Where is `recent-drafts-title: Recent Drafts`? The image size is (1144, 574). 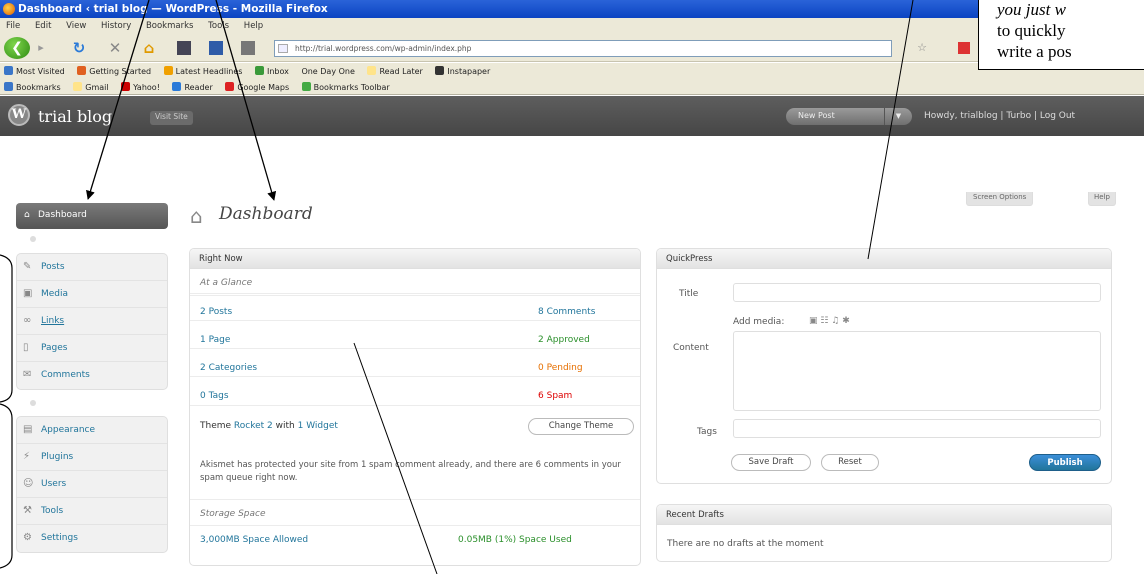
recent-drafts-title: Recent Drafts is located at coordinates (884, 515).